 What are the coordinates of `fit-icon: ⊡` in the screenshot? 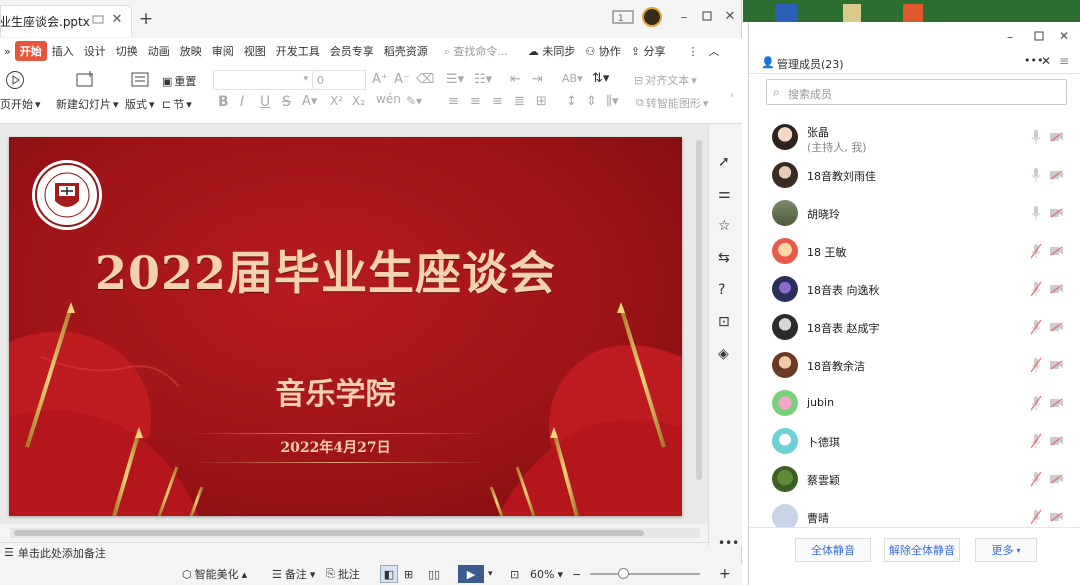 It's located at (514, 574).